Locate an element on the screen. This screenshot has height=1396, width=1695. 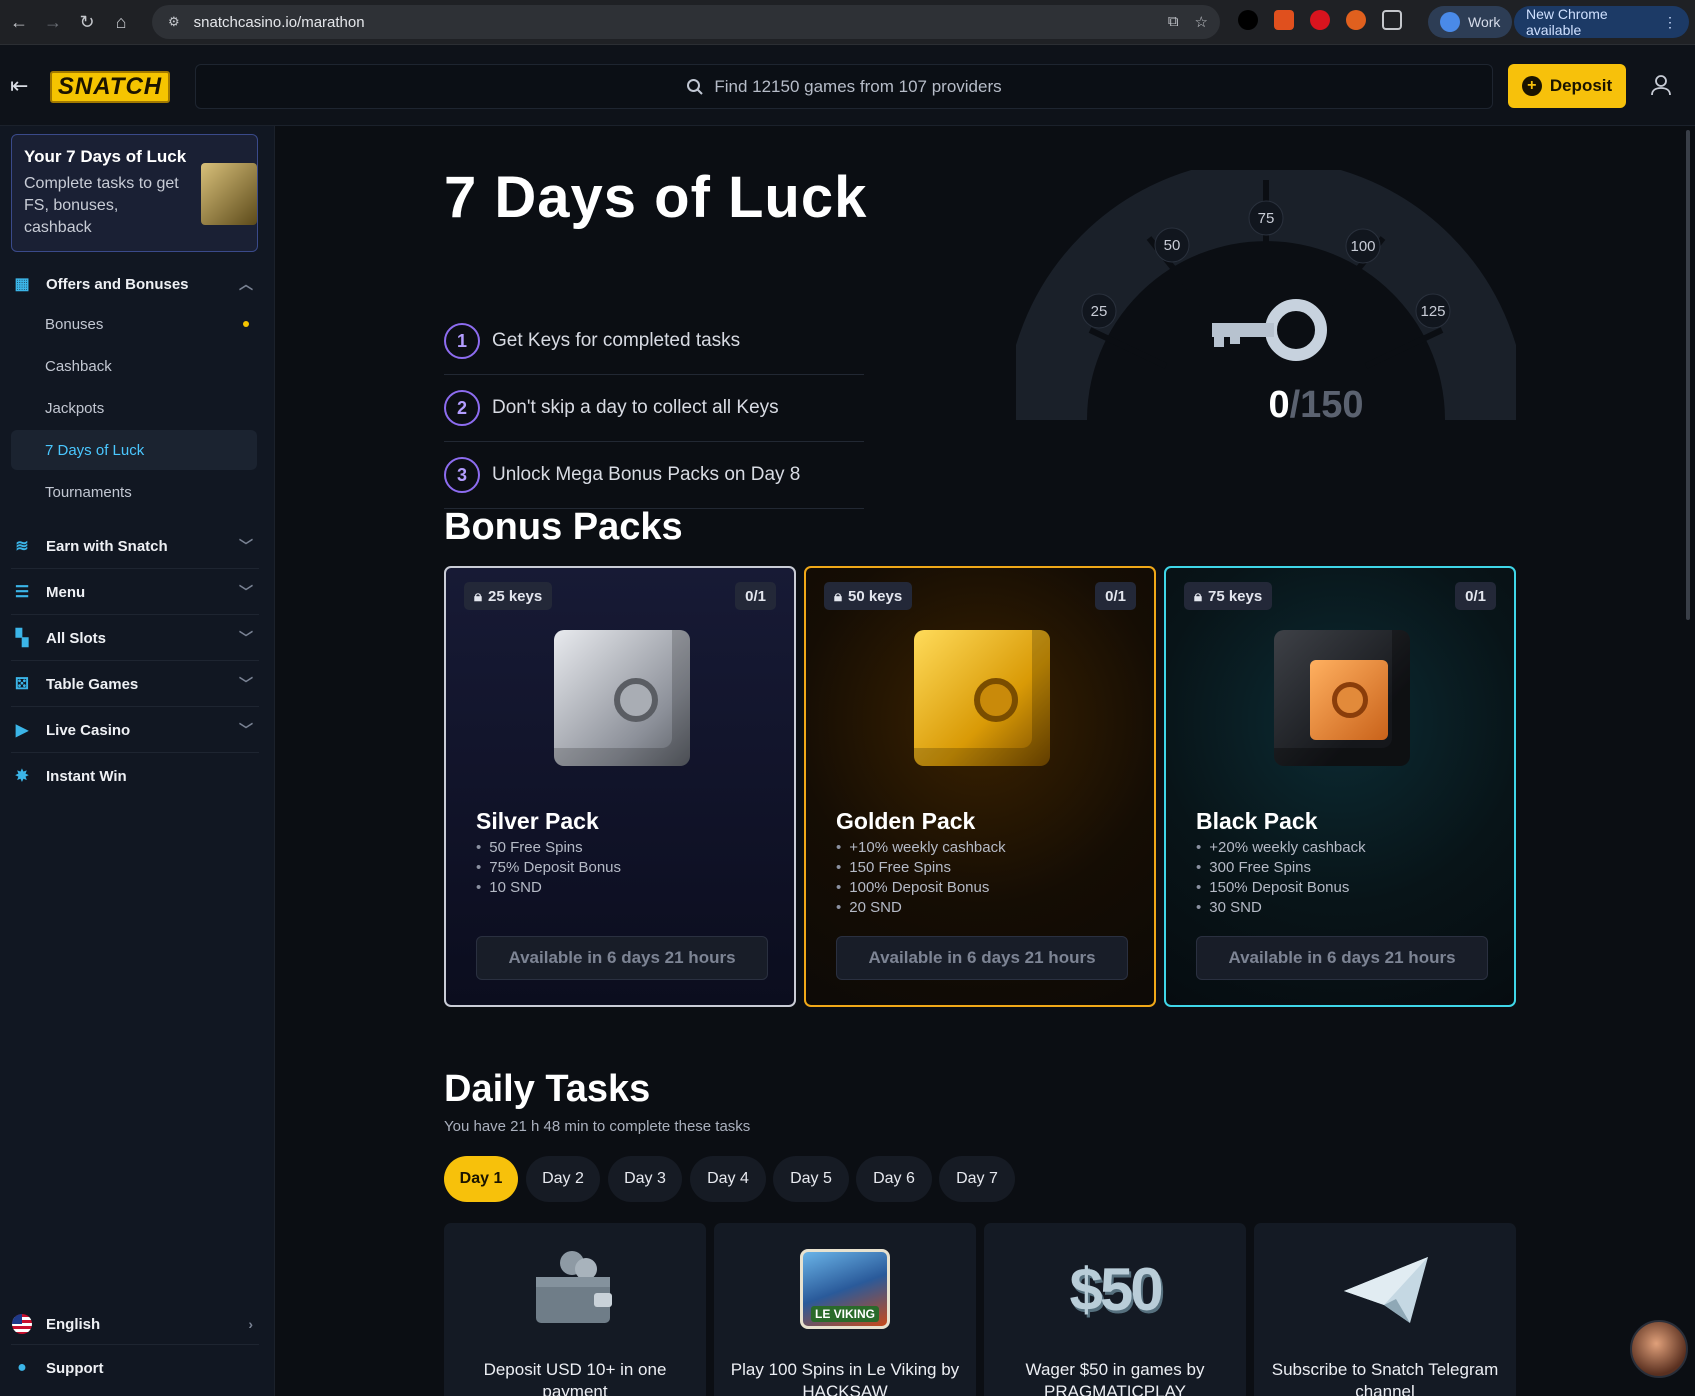
chrome-update-button: New Chrome available ⋮ is located at coordinates (1601, 22).